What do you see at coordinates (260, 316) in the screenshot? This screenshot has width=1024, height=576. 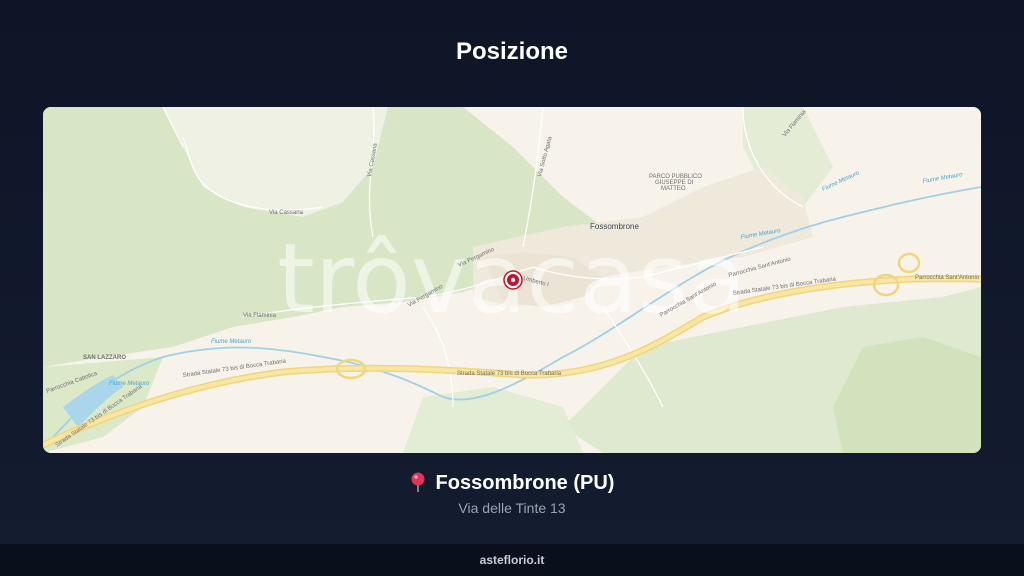 I see `map-label-via-flaminia: Via Flaminia` at bounding box center [260, 316].